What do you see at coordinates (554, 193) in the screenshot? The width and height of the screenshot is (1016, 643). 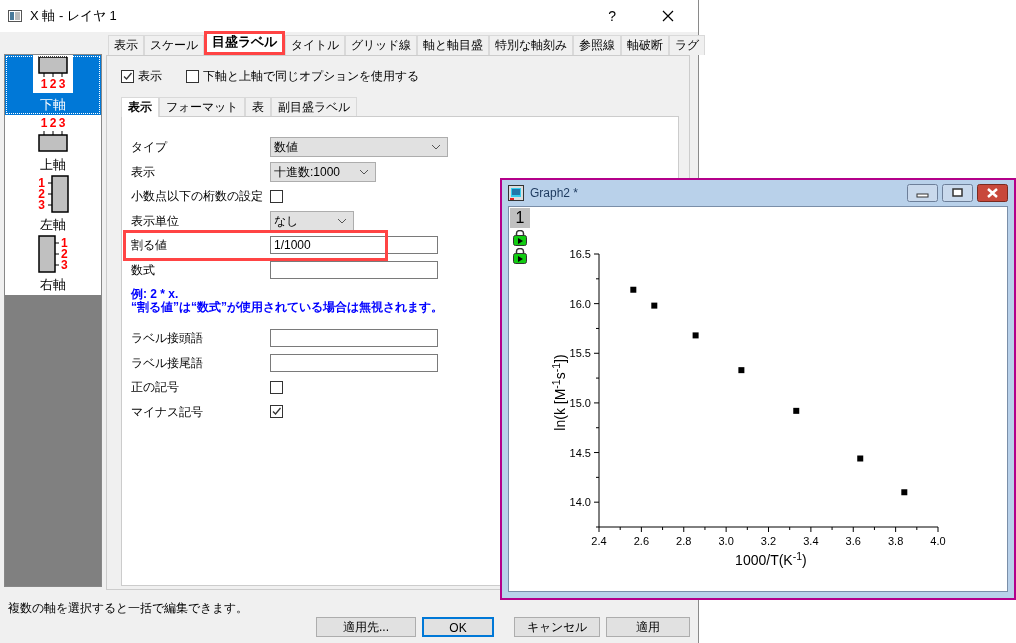 I see `window-title: Graph2 *` at bounding box center [554, 193].